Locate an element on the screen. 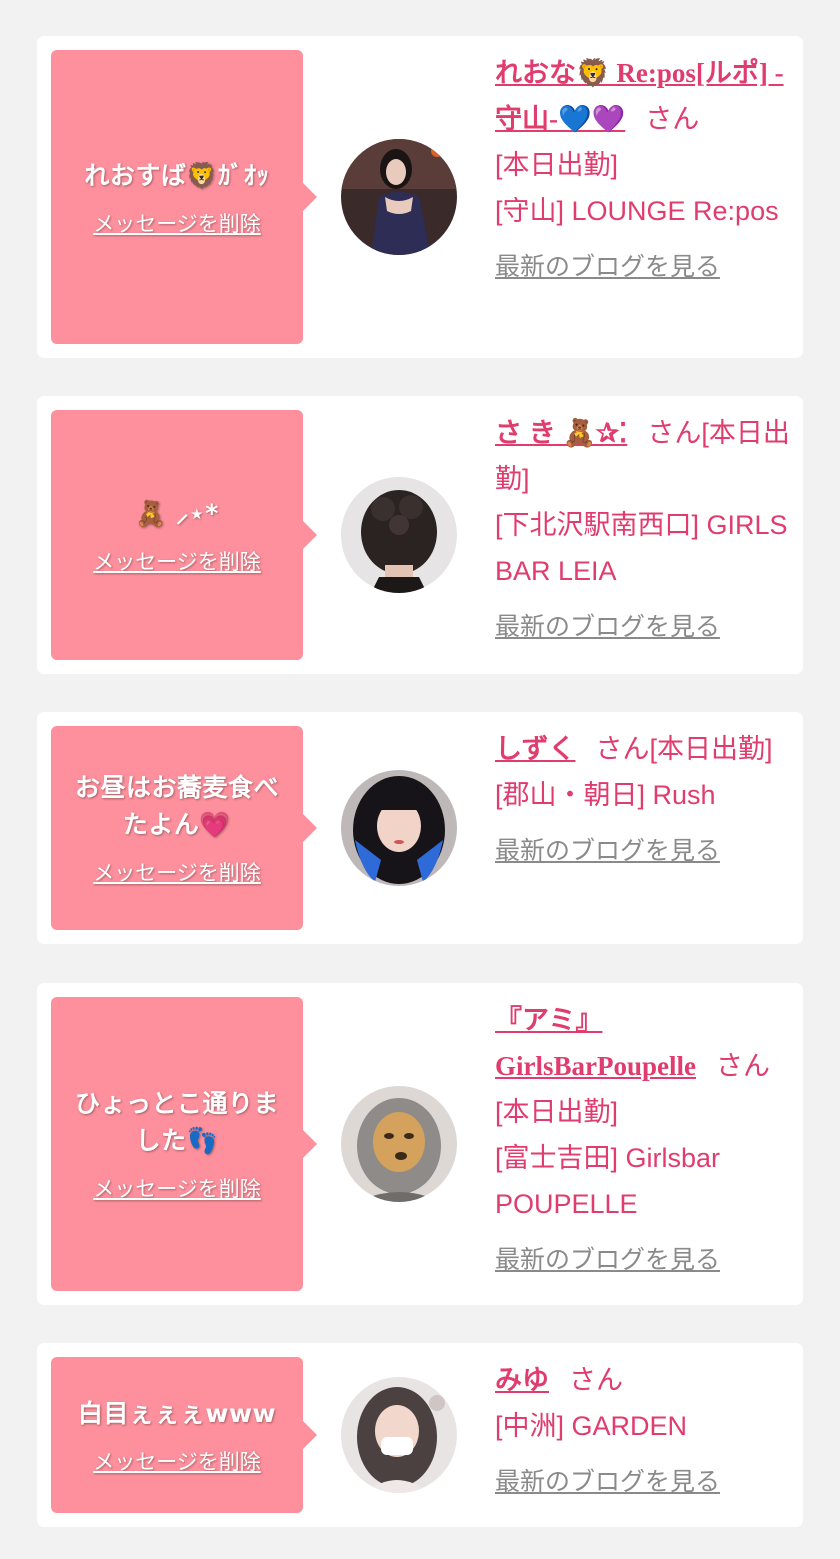 The width and height of the screenshot is (840, 1559). message-bubble: 🧸 ⸝⋆* メッセージを削除 is located at coordinates (184, 535).